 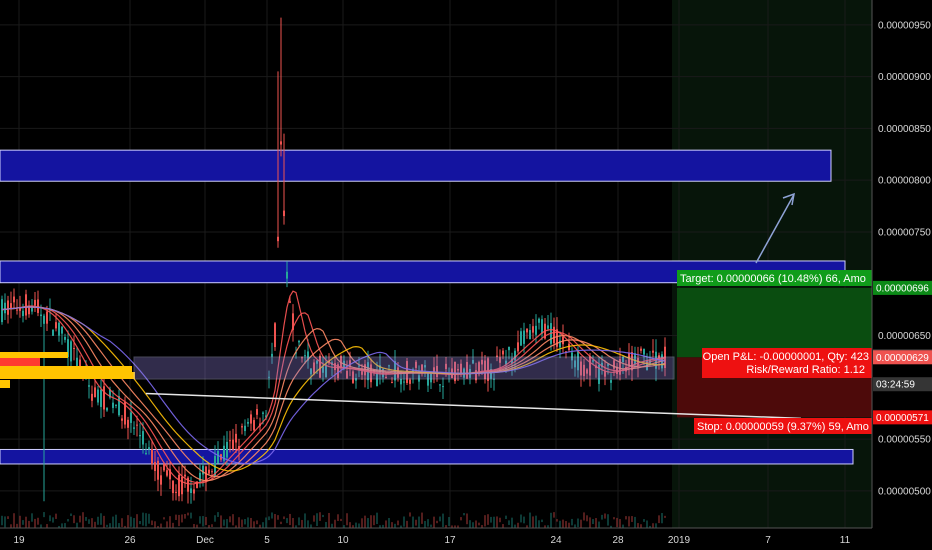 I want to click on zone-rect, so click(x=416, y=165).